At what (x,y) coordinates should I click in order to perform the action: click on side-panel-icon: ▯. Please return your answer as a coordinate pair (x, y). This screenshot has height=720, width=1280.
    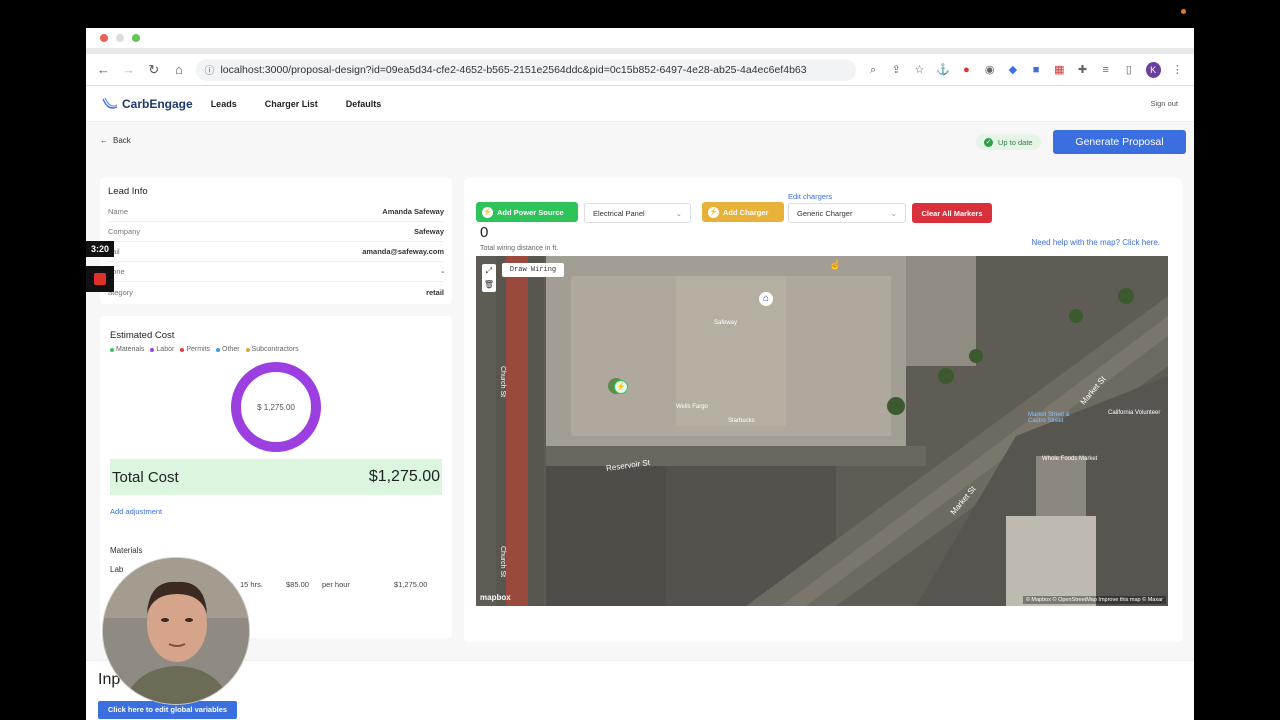
    Looking at the image, I should click on (1128, 70).